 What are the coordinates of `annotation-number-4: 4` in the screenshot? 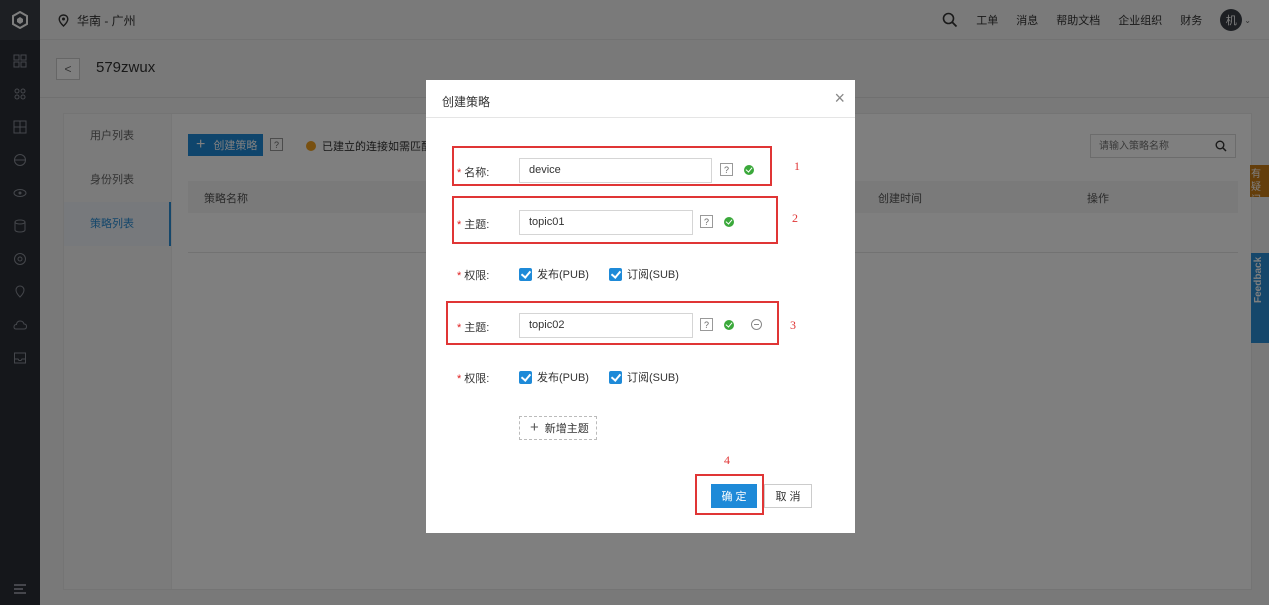 It's located at (727, 460).